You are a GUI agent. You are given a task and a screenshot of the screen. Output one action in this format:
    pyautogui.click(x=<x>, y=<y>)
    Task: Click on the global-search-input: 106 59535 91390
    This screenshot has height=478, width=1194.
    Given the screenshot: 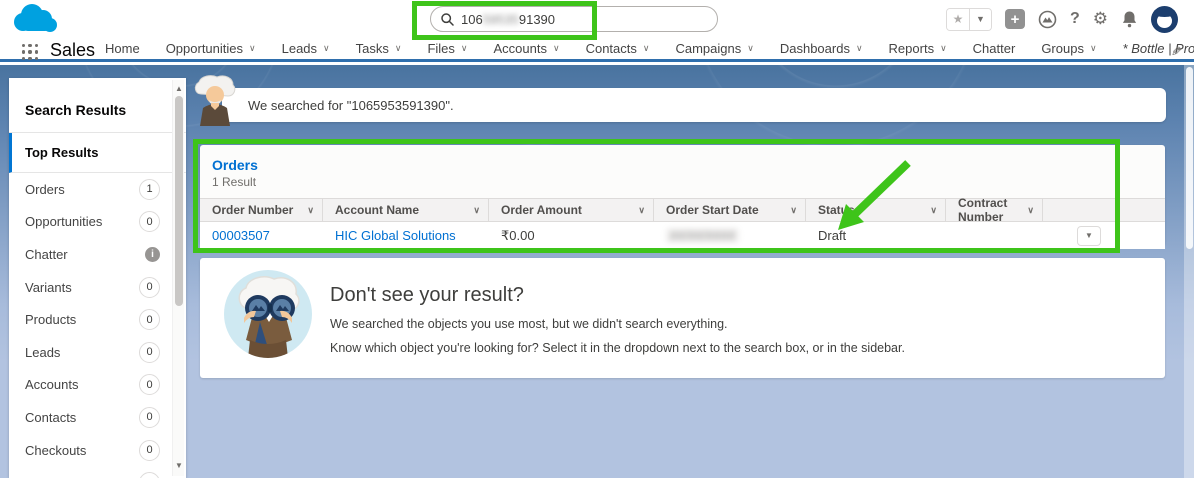 What is the action you would take?
    pyautogui.click(x=574, y=19)
    